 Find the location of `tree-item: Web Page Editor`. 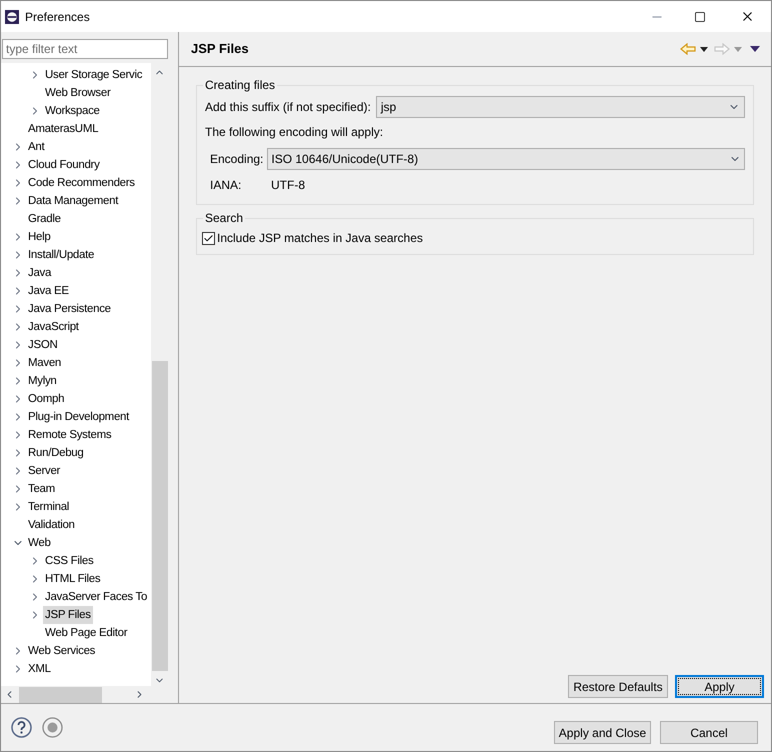

tree-item: Web Page Editor is located at coordinates (86, 633).